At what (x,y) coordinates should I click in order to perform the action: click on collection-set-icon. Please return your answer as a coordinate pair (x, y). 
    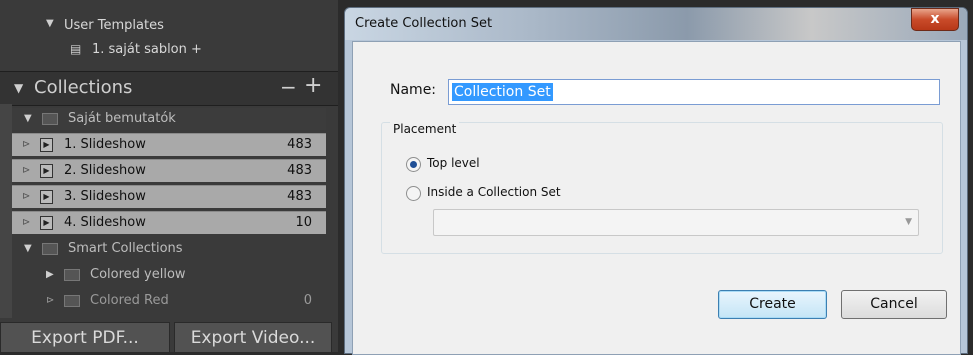
    Looking at the image, I should click on (50, 119).